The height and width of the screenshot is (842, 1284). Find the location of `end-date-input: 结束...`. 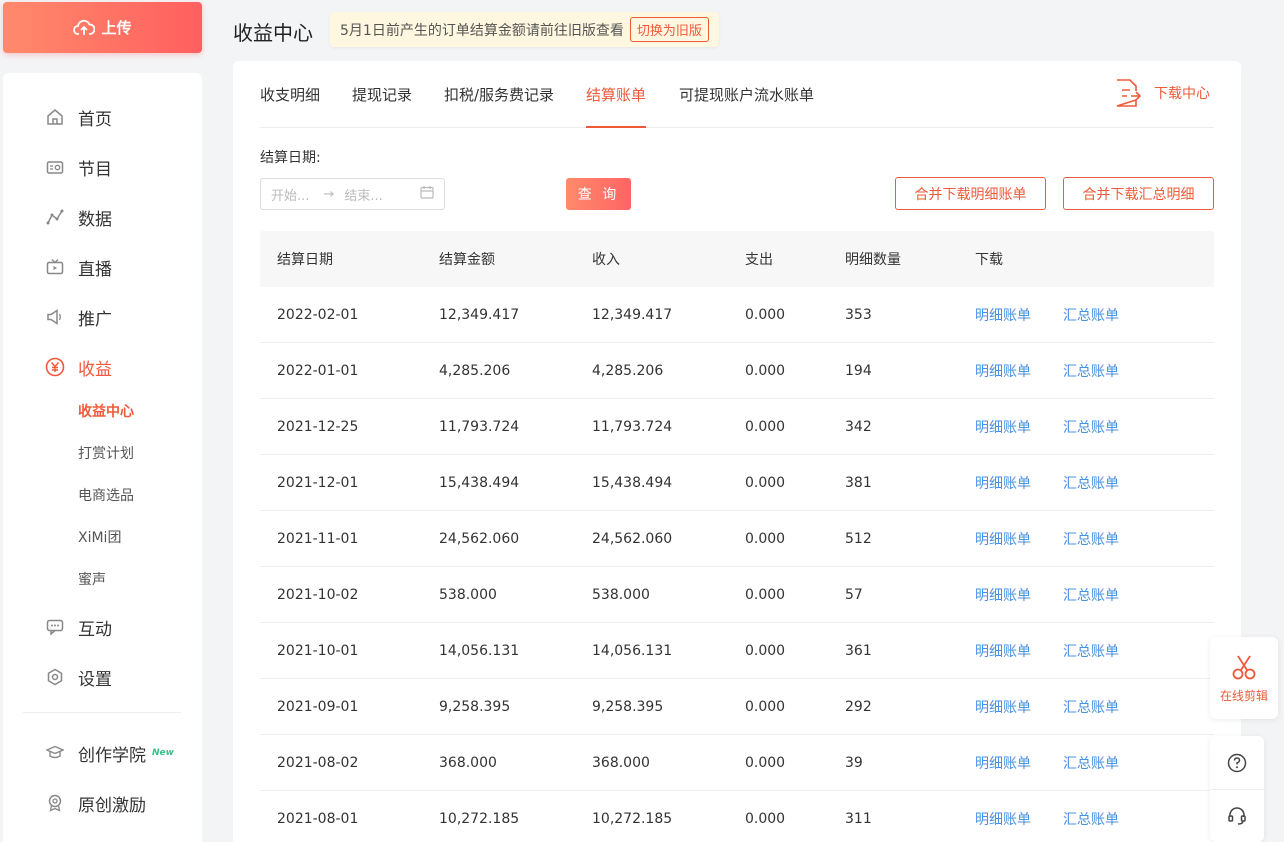

end-date-input: 结束... is located at coordinates (363, 194).